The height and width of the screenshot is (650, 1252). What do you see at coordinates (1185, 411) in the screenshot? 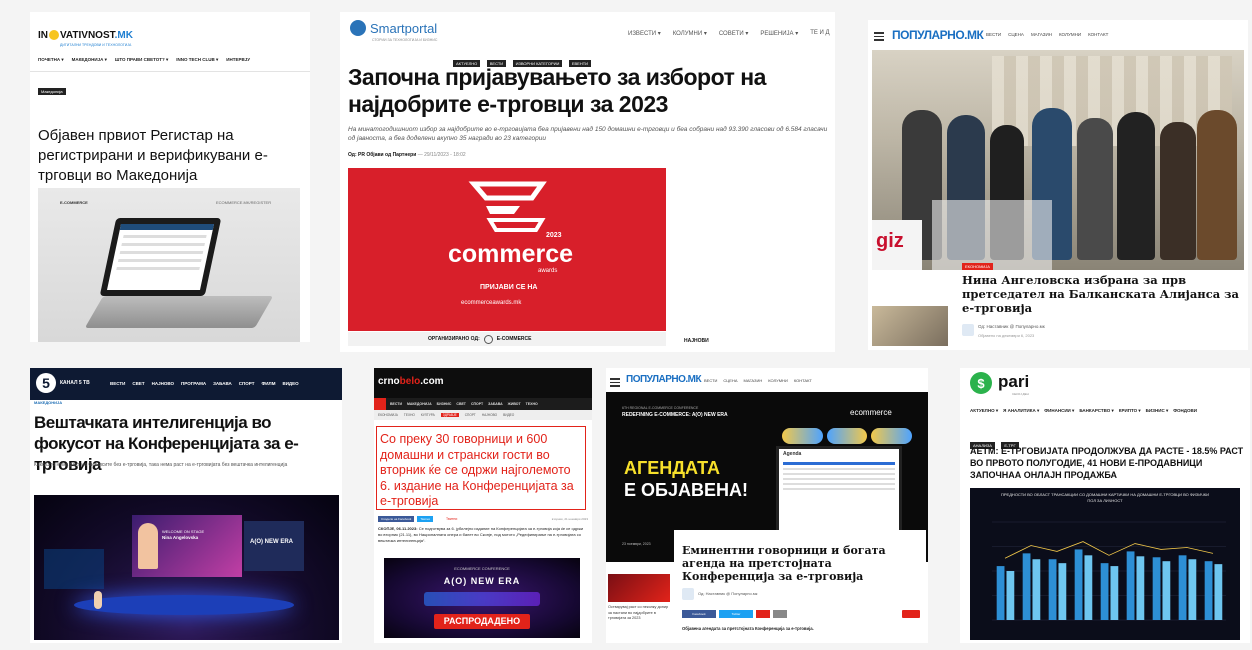
I see `nav-funds: ФОНДОВИ` at bounding box center [1185, 411].